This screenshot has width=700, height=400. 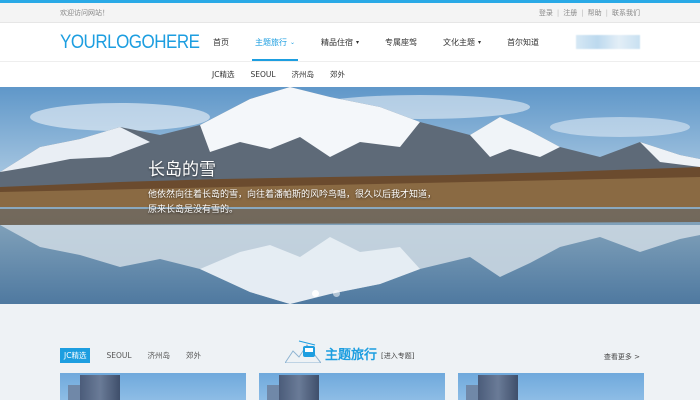 I want to click on nav-theme-travel: 主题旅行 ⌄, so click(x=275, y=42).